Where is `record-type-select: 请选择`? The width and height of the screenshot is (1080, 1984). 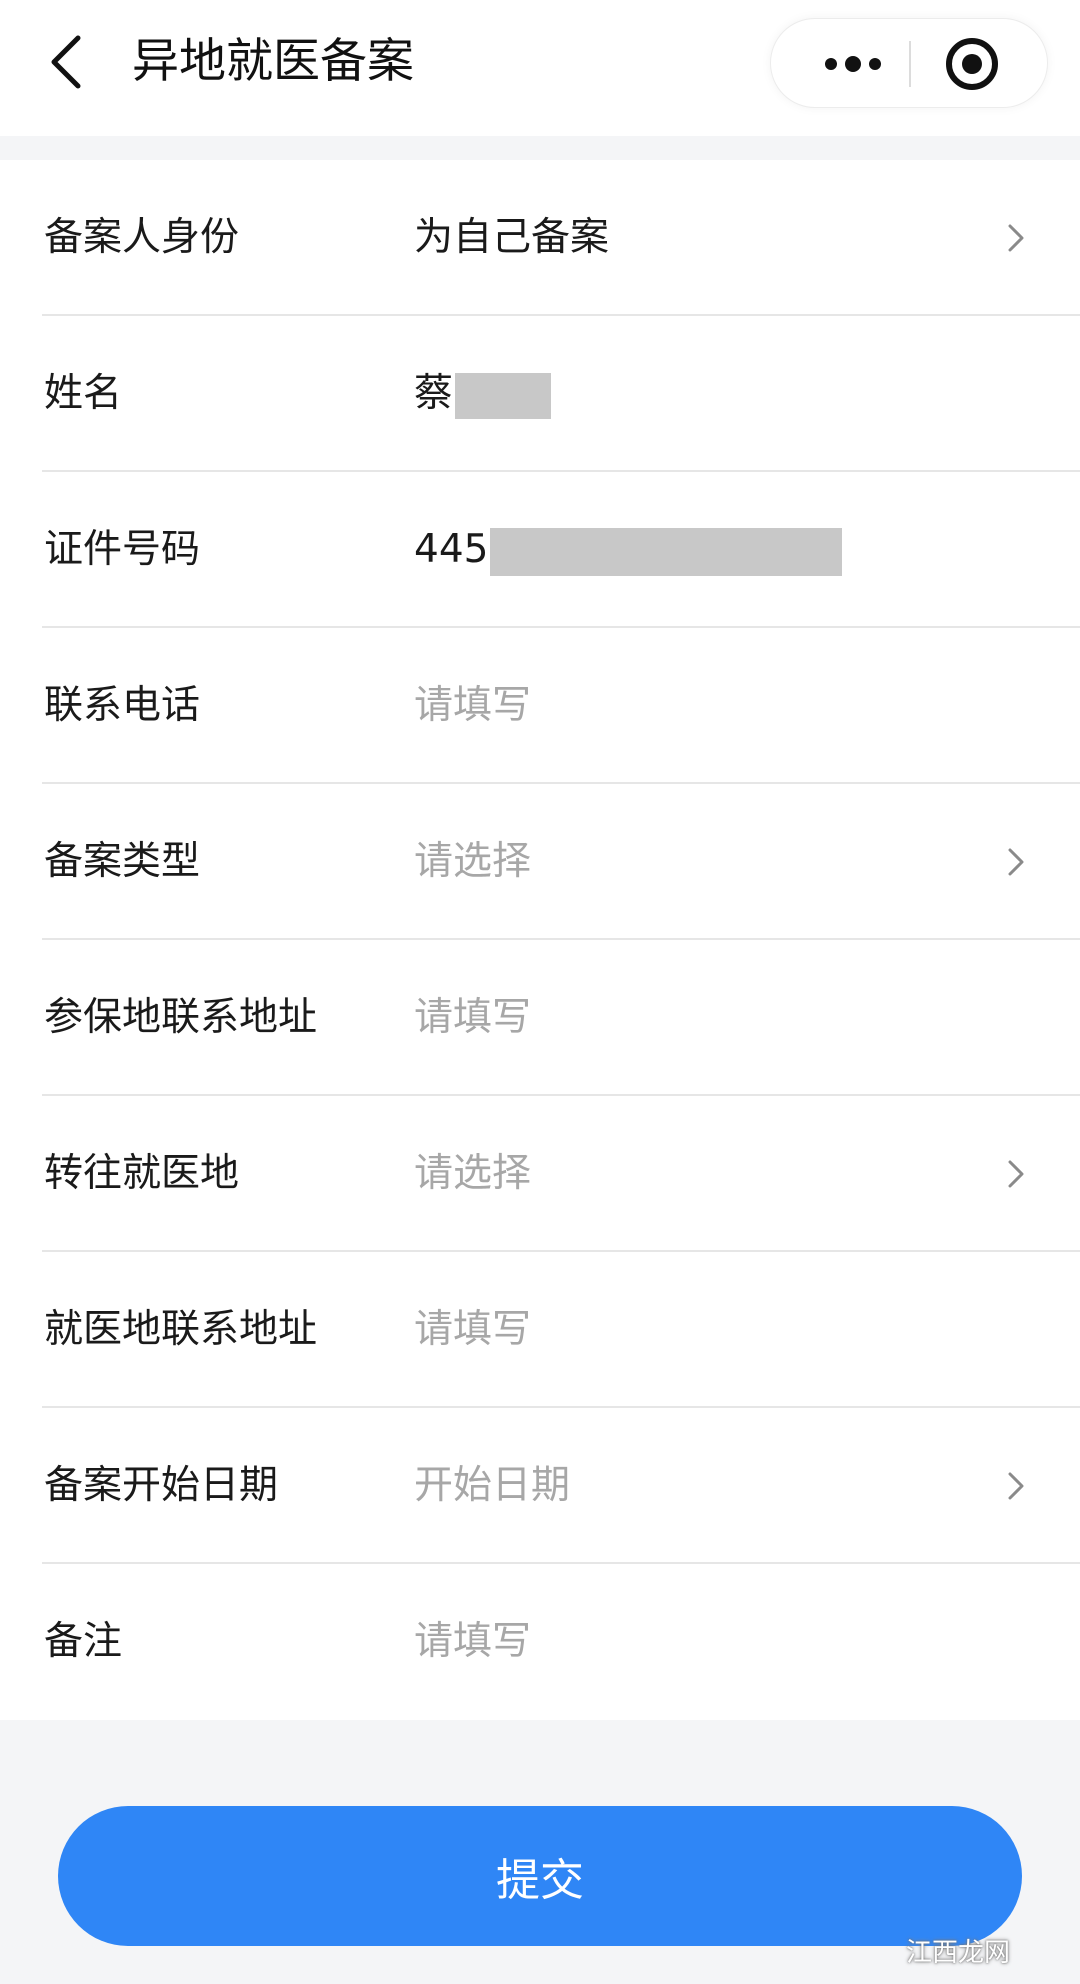 record-type-select: 请选择 is located at coordinates (472, 862).